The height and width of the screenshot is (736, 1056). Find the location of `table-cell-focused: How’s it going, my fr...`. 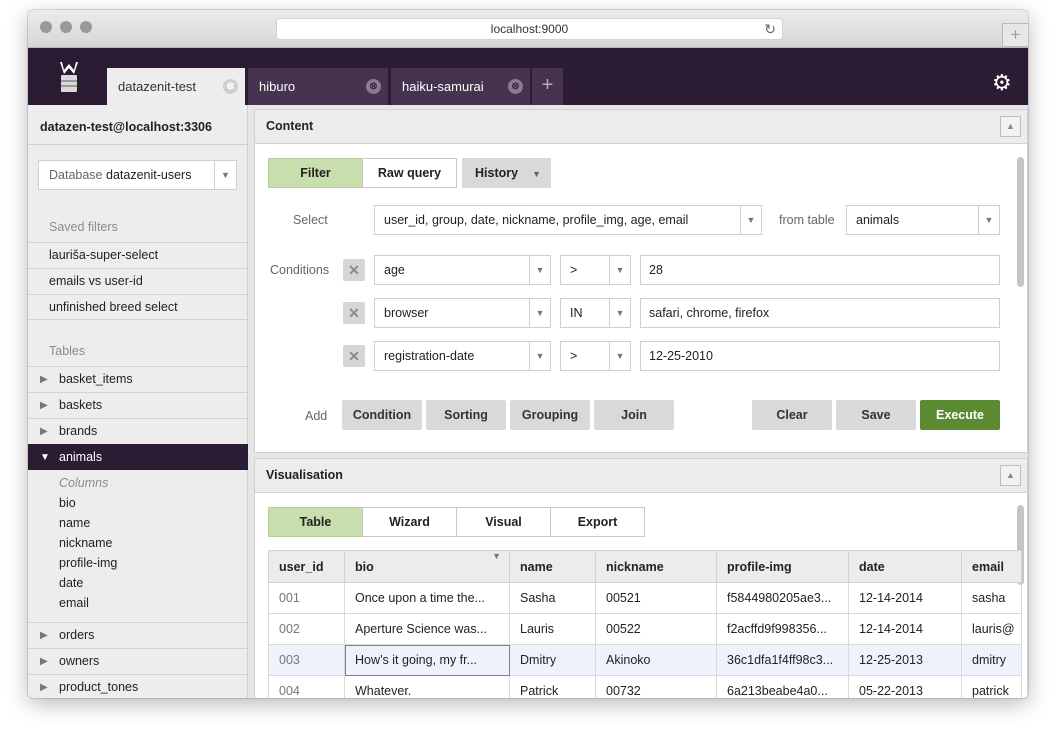

table-cell-focused: How’s it going, my fr... is located at coordinates (427, 660).